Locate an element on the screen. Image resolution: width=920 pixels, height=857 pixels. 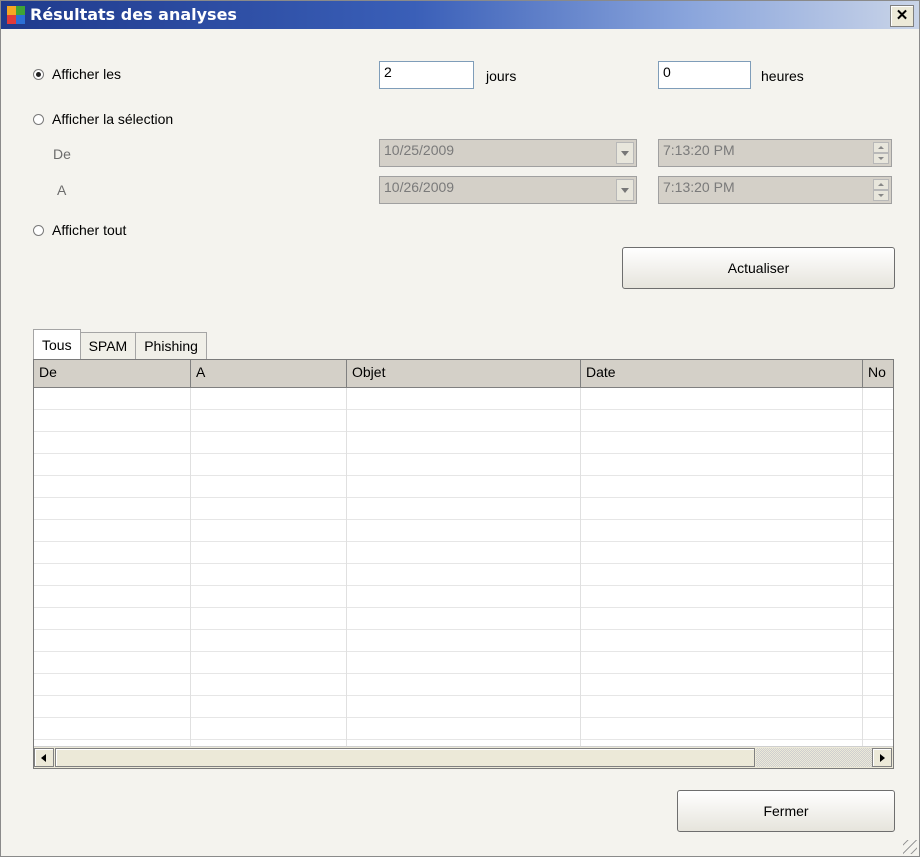
from-time-picker: 7:13:20 PM is located at coordinates (775, 153).